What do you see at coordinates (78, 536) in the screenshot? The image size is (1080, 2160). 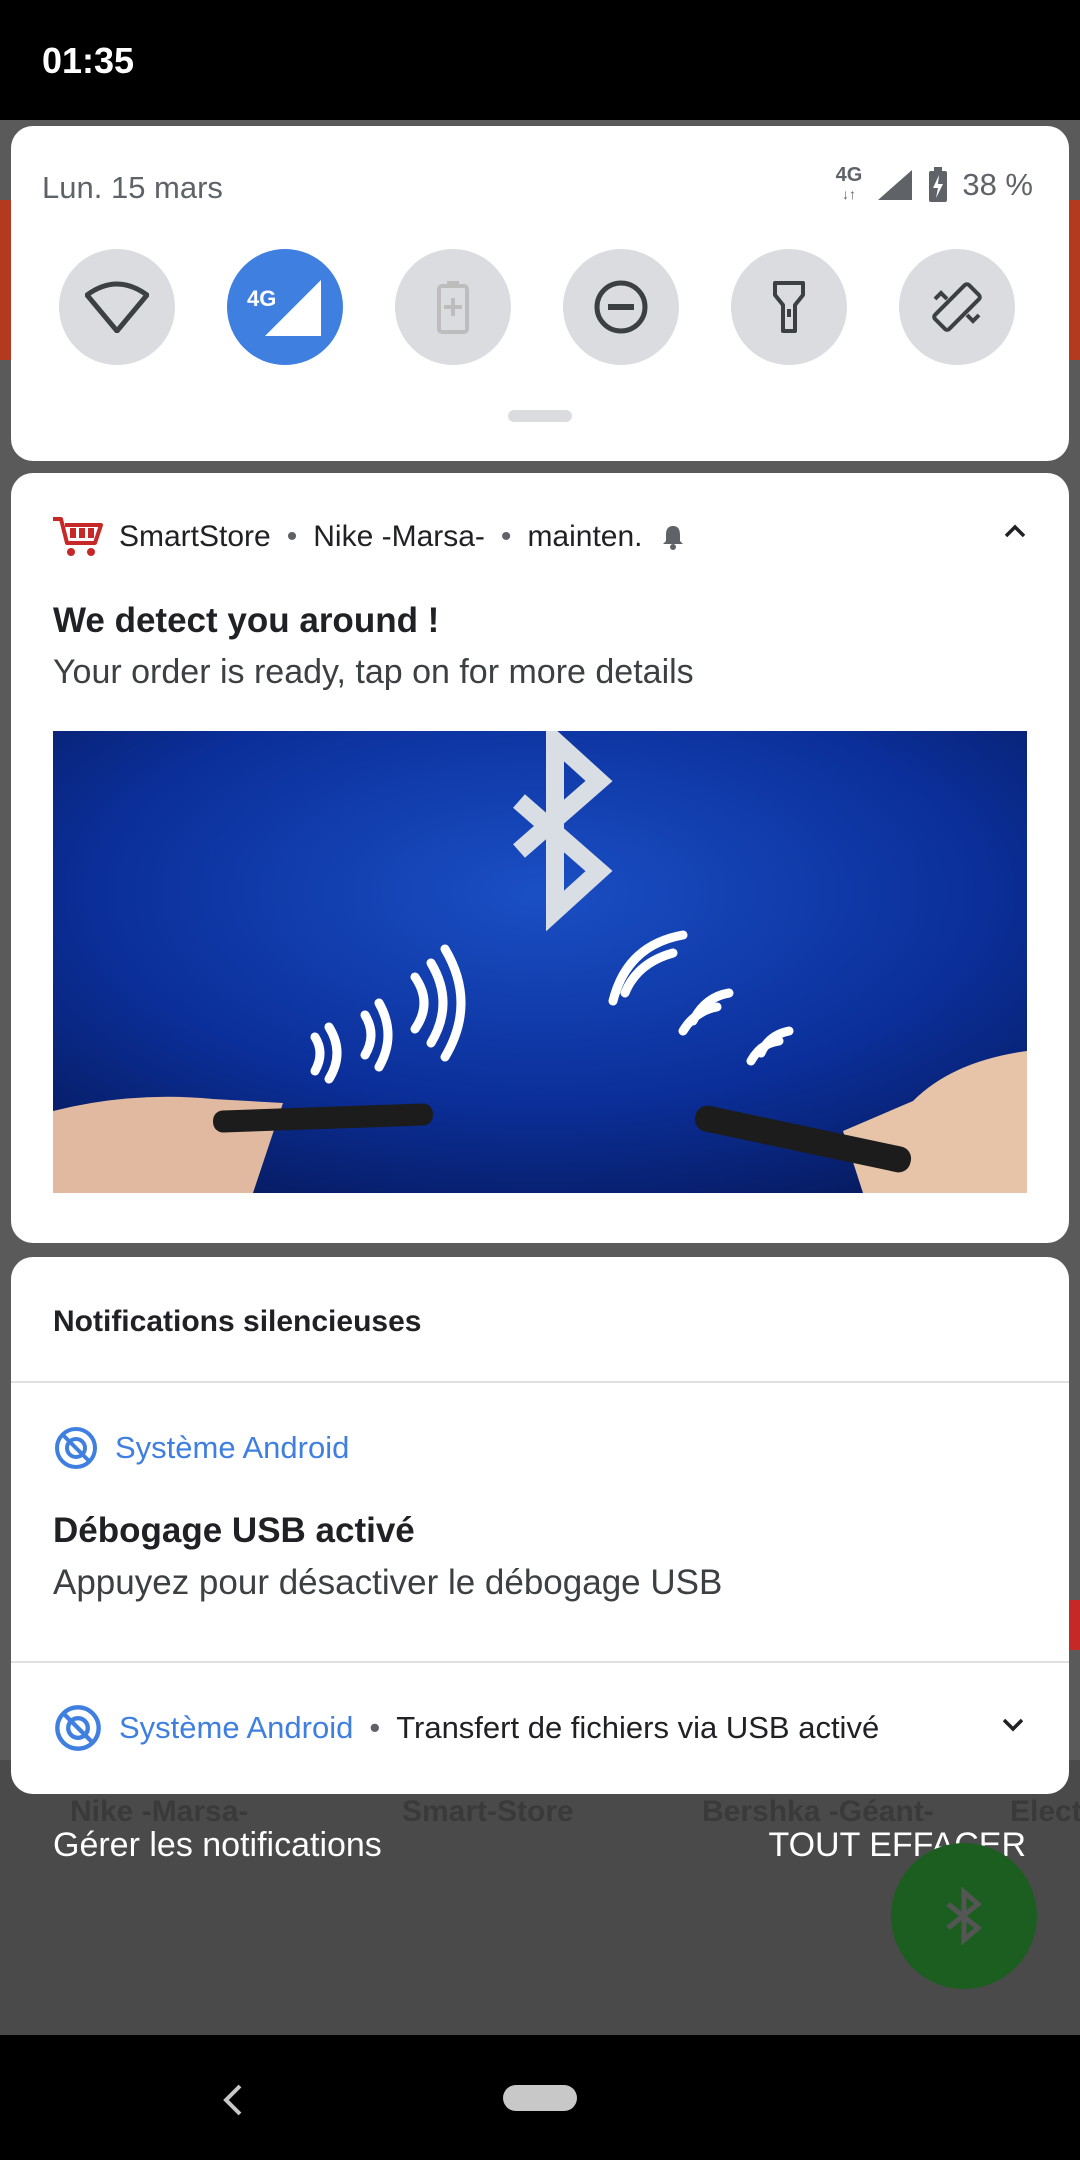 I see `shopping-cart-icon` at bounding box center [78, 536].